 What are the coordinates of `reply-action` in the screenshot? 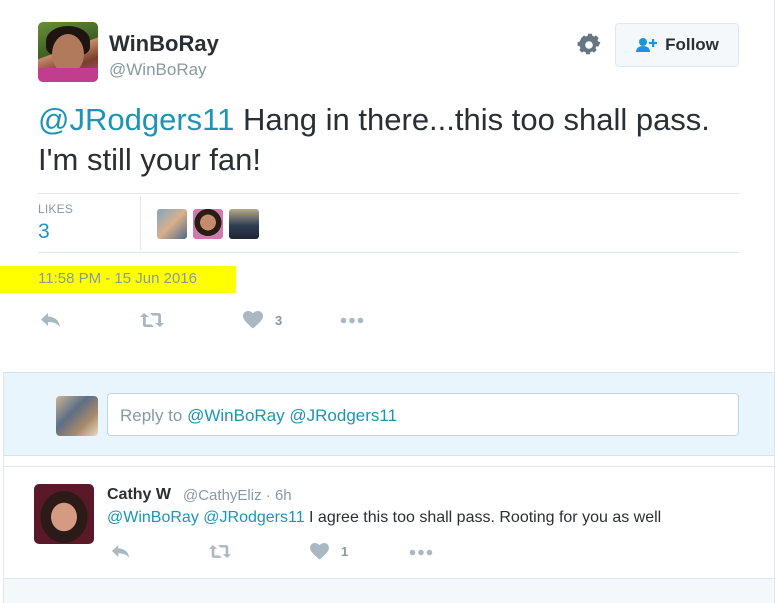 It's located at (51, 320).